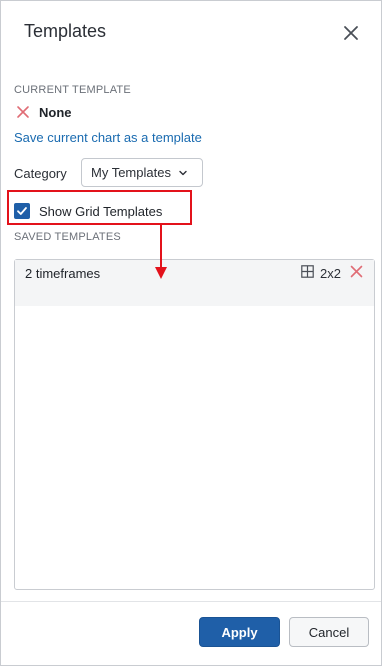 Image resolution: width=382 pixels, height=666 pixels. I want to click on none-x-icon, so click(23, 112).